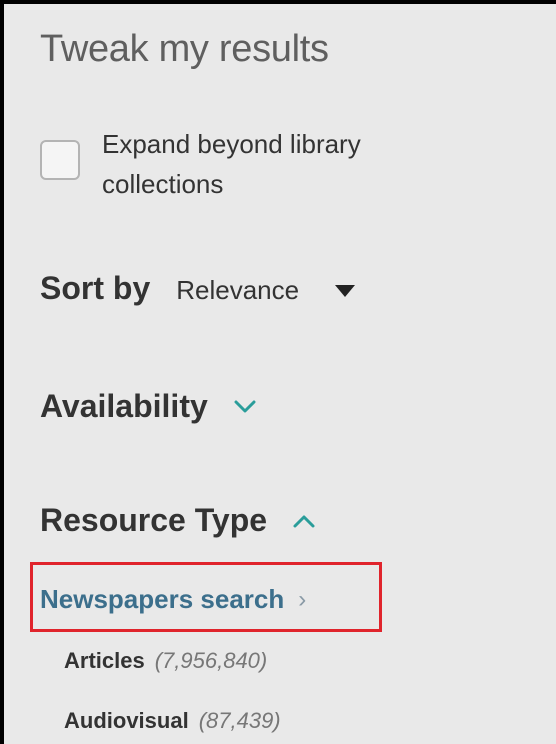 This screenshot has width=556, height=744. What do you see at coordinates (345, 290) in the screenshot?
I see `triangle-down-icon` at bounding box center [345, 290].